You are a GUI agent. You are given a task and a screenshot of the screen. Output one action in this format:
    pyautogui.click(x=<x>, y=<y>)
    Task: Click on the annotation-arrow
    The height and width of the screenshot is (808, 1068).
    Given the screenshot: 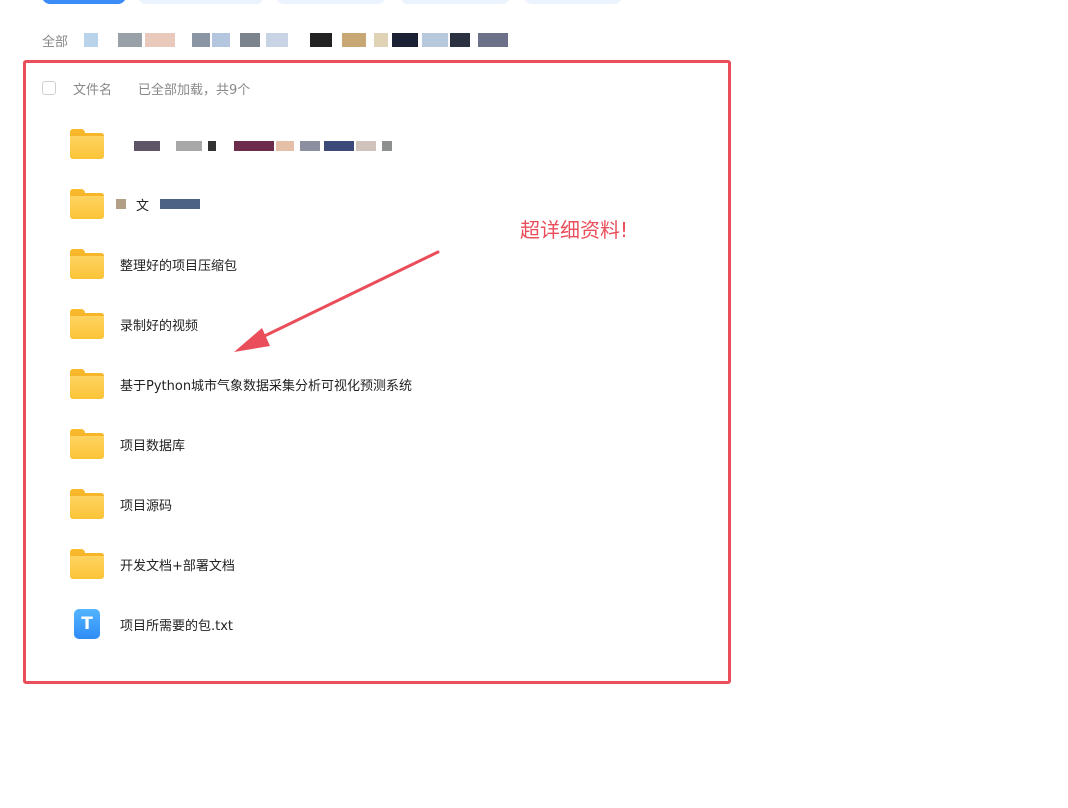 What is the action you would take?
    pyautogui.click(x=337, y=301)
    